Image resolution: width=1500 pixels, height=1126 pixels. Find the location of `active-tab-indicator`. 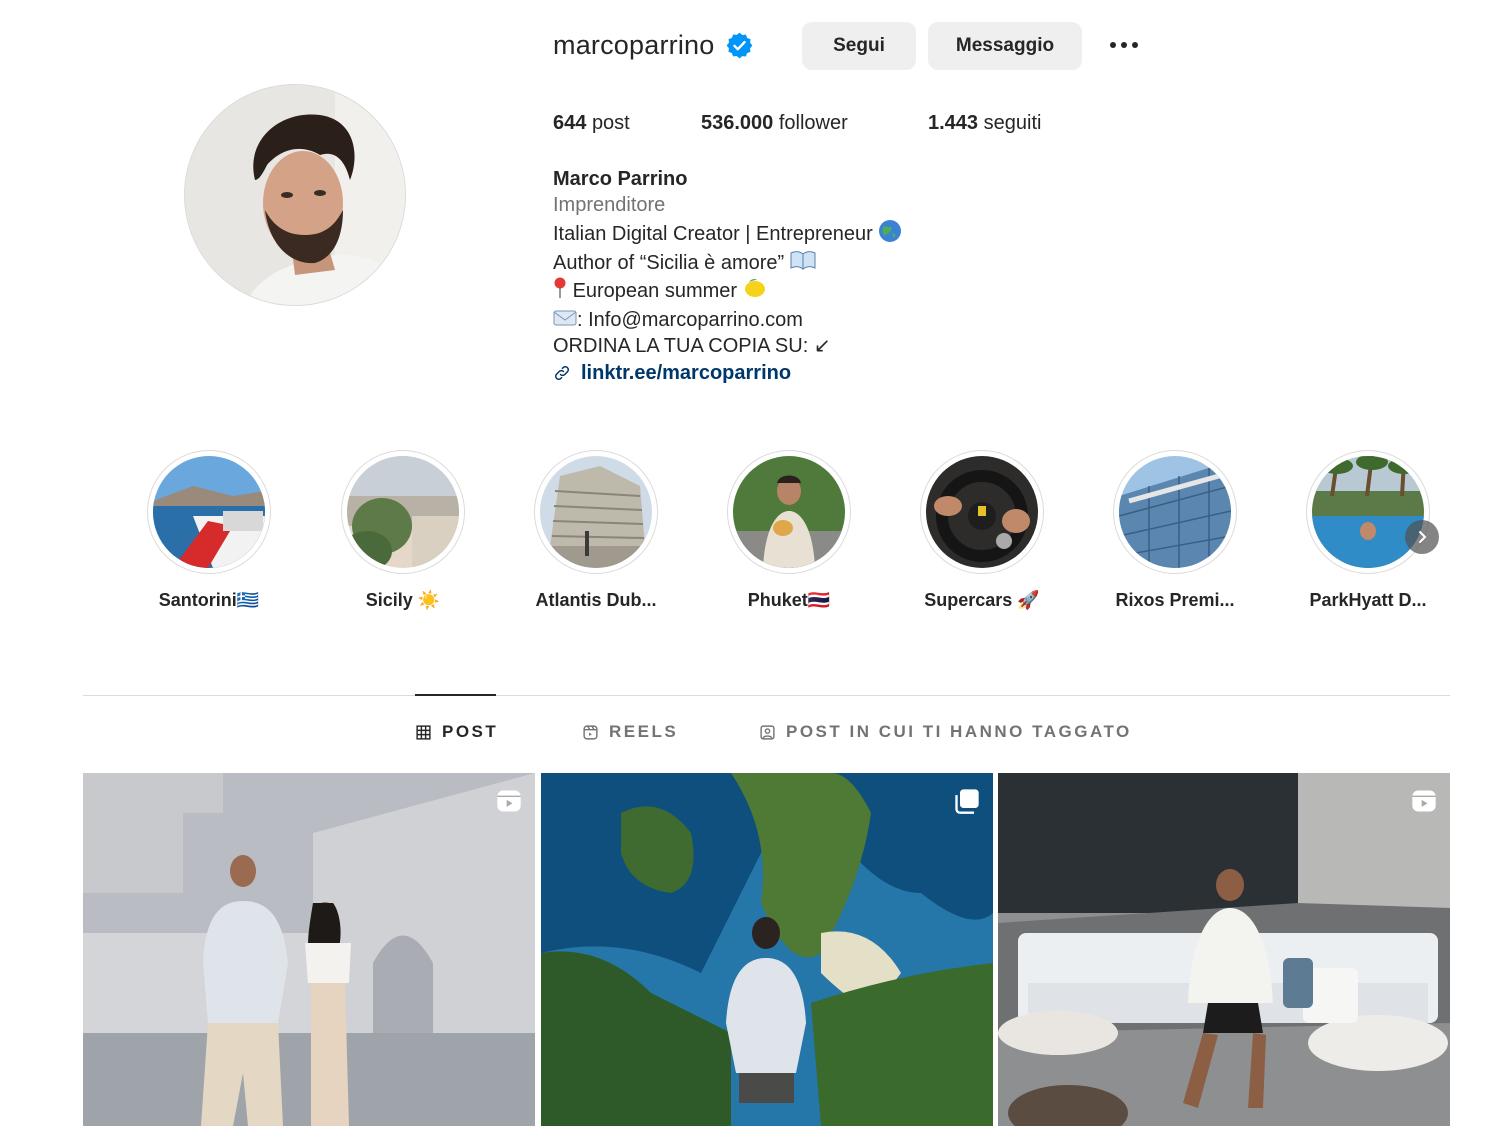

active-tab-indicator is located at coordinates (455, 695).